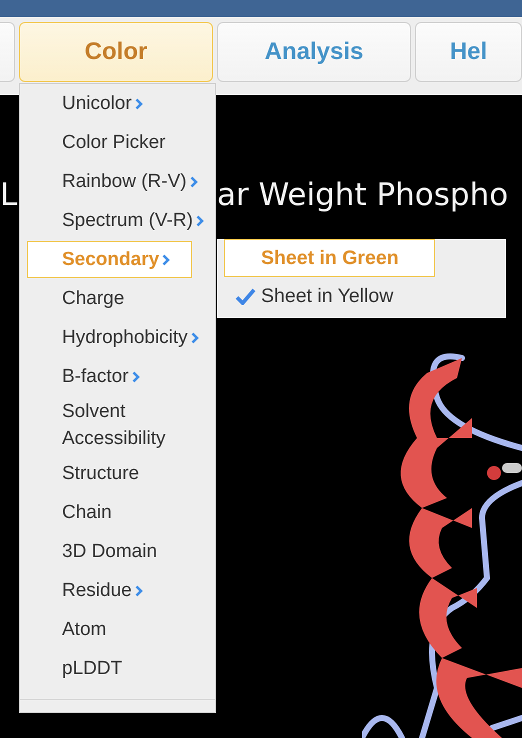 This screenshot has width=522, height=738. Describe the element at coordinates (109, 590) in the screenshot. I see `menu-item: Residue` at that location.